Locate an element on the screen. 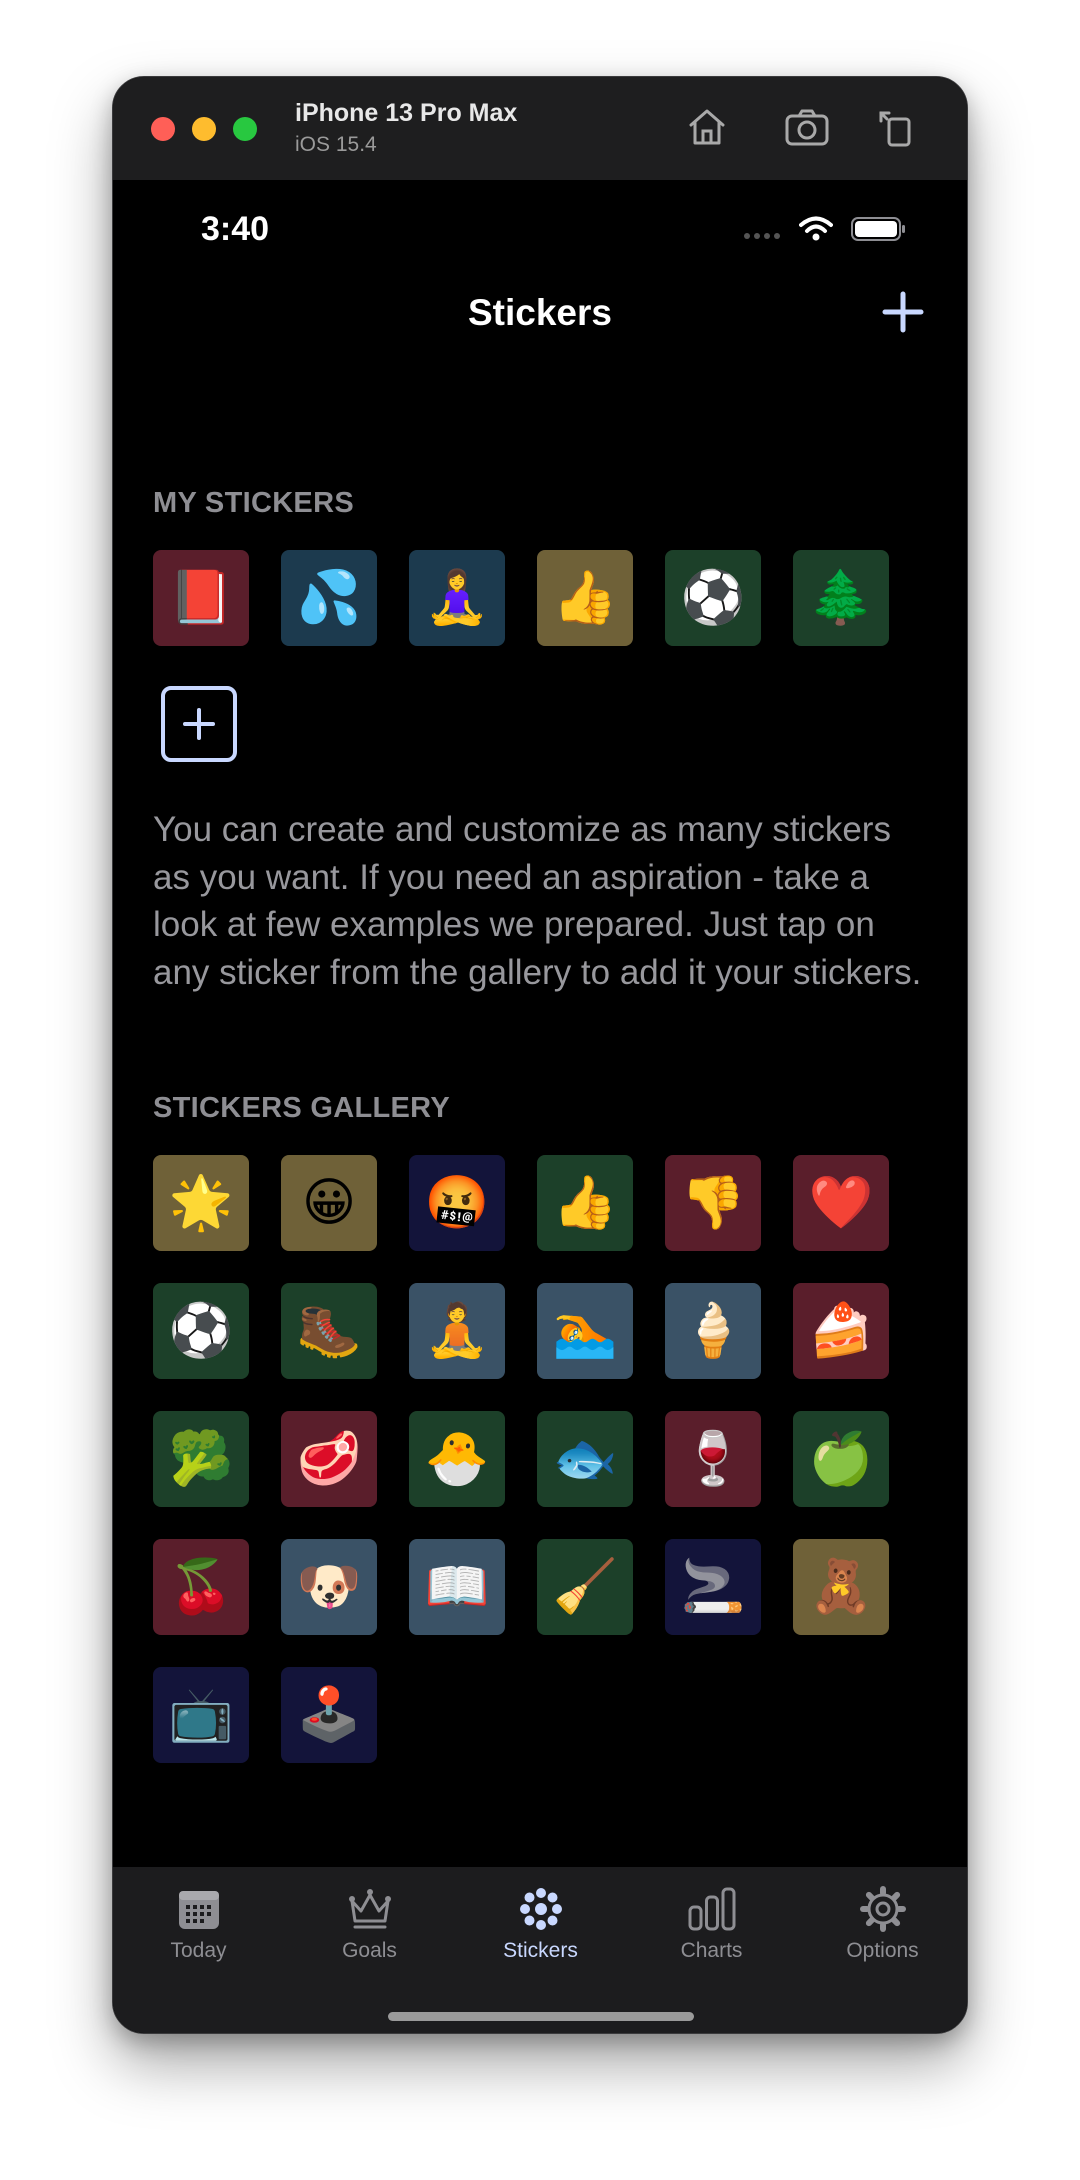 This screenshot has width=1080, height=2180. device-name: iPhone 13 Pro Max is located at coordinates (406, 113).